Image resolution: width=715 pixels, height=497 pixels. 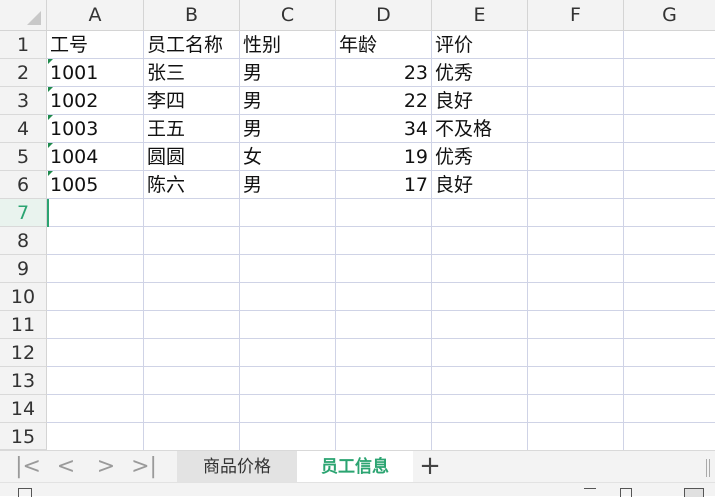 What do you see at coordinates (144, 467) in the screenshot?
I see `last-sheet-button: >|` at bounding box center [144, 467].